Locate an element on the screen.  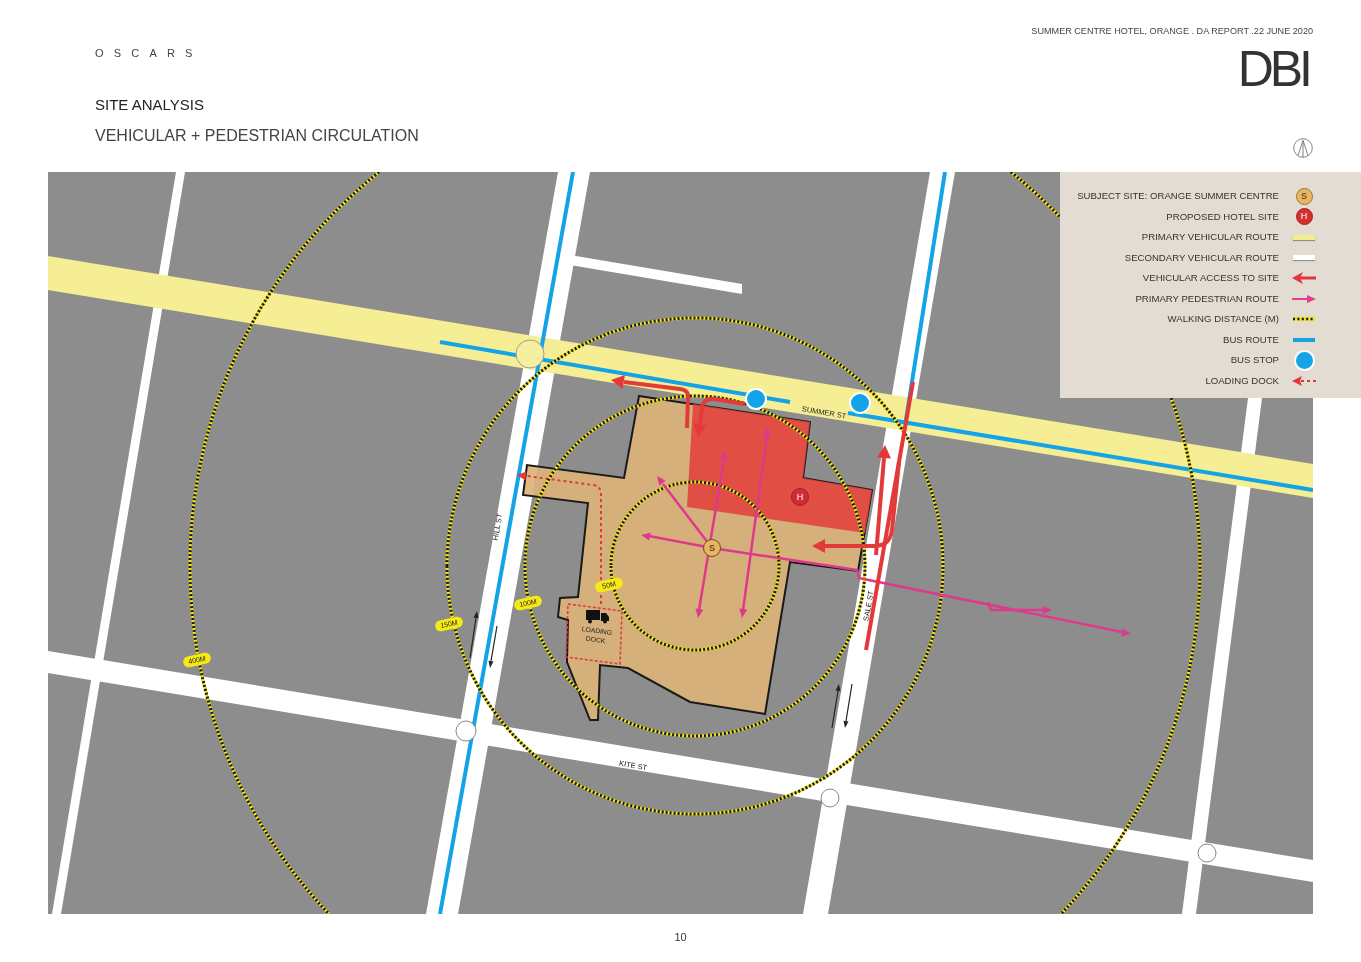
brand-name: OSCARS is located at coordinates (149, 53).